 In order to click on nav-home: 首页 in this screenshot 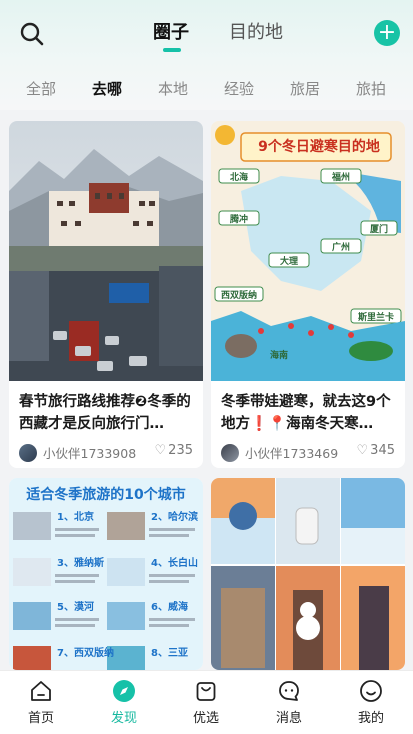, I will do `click(41, 702)`.